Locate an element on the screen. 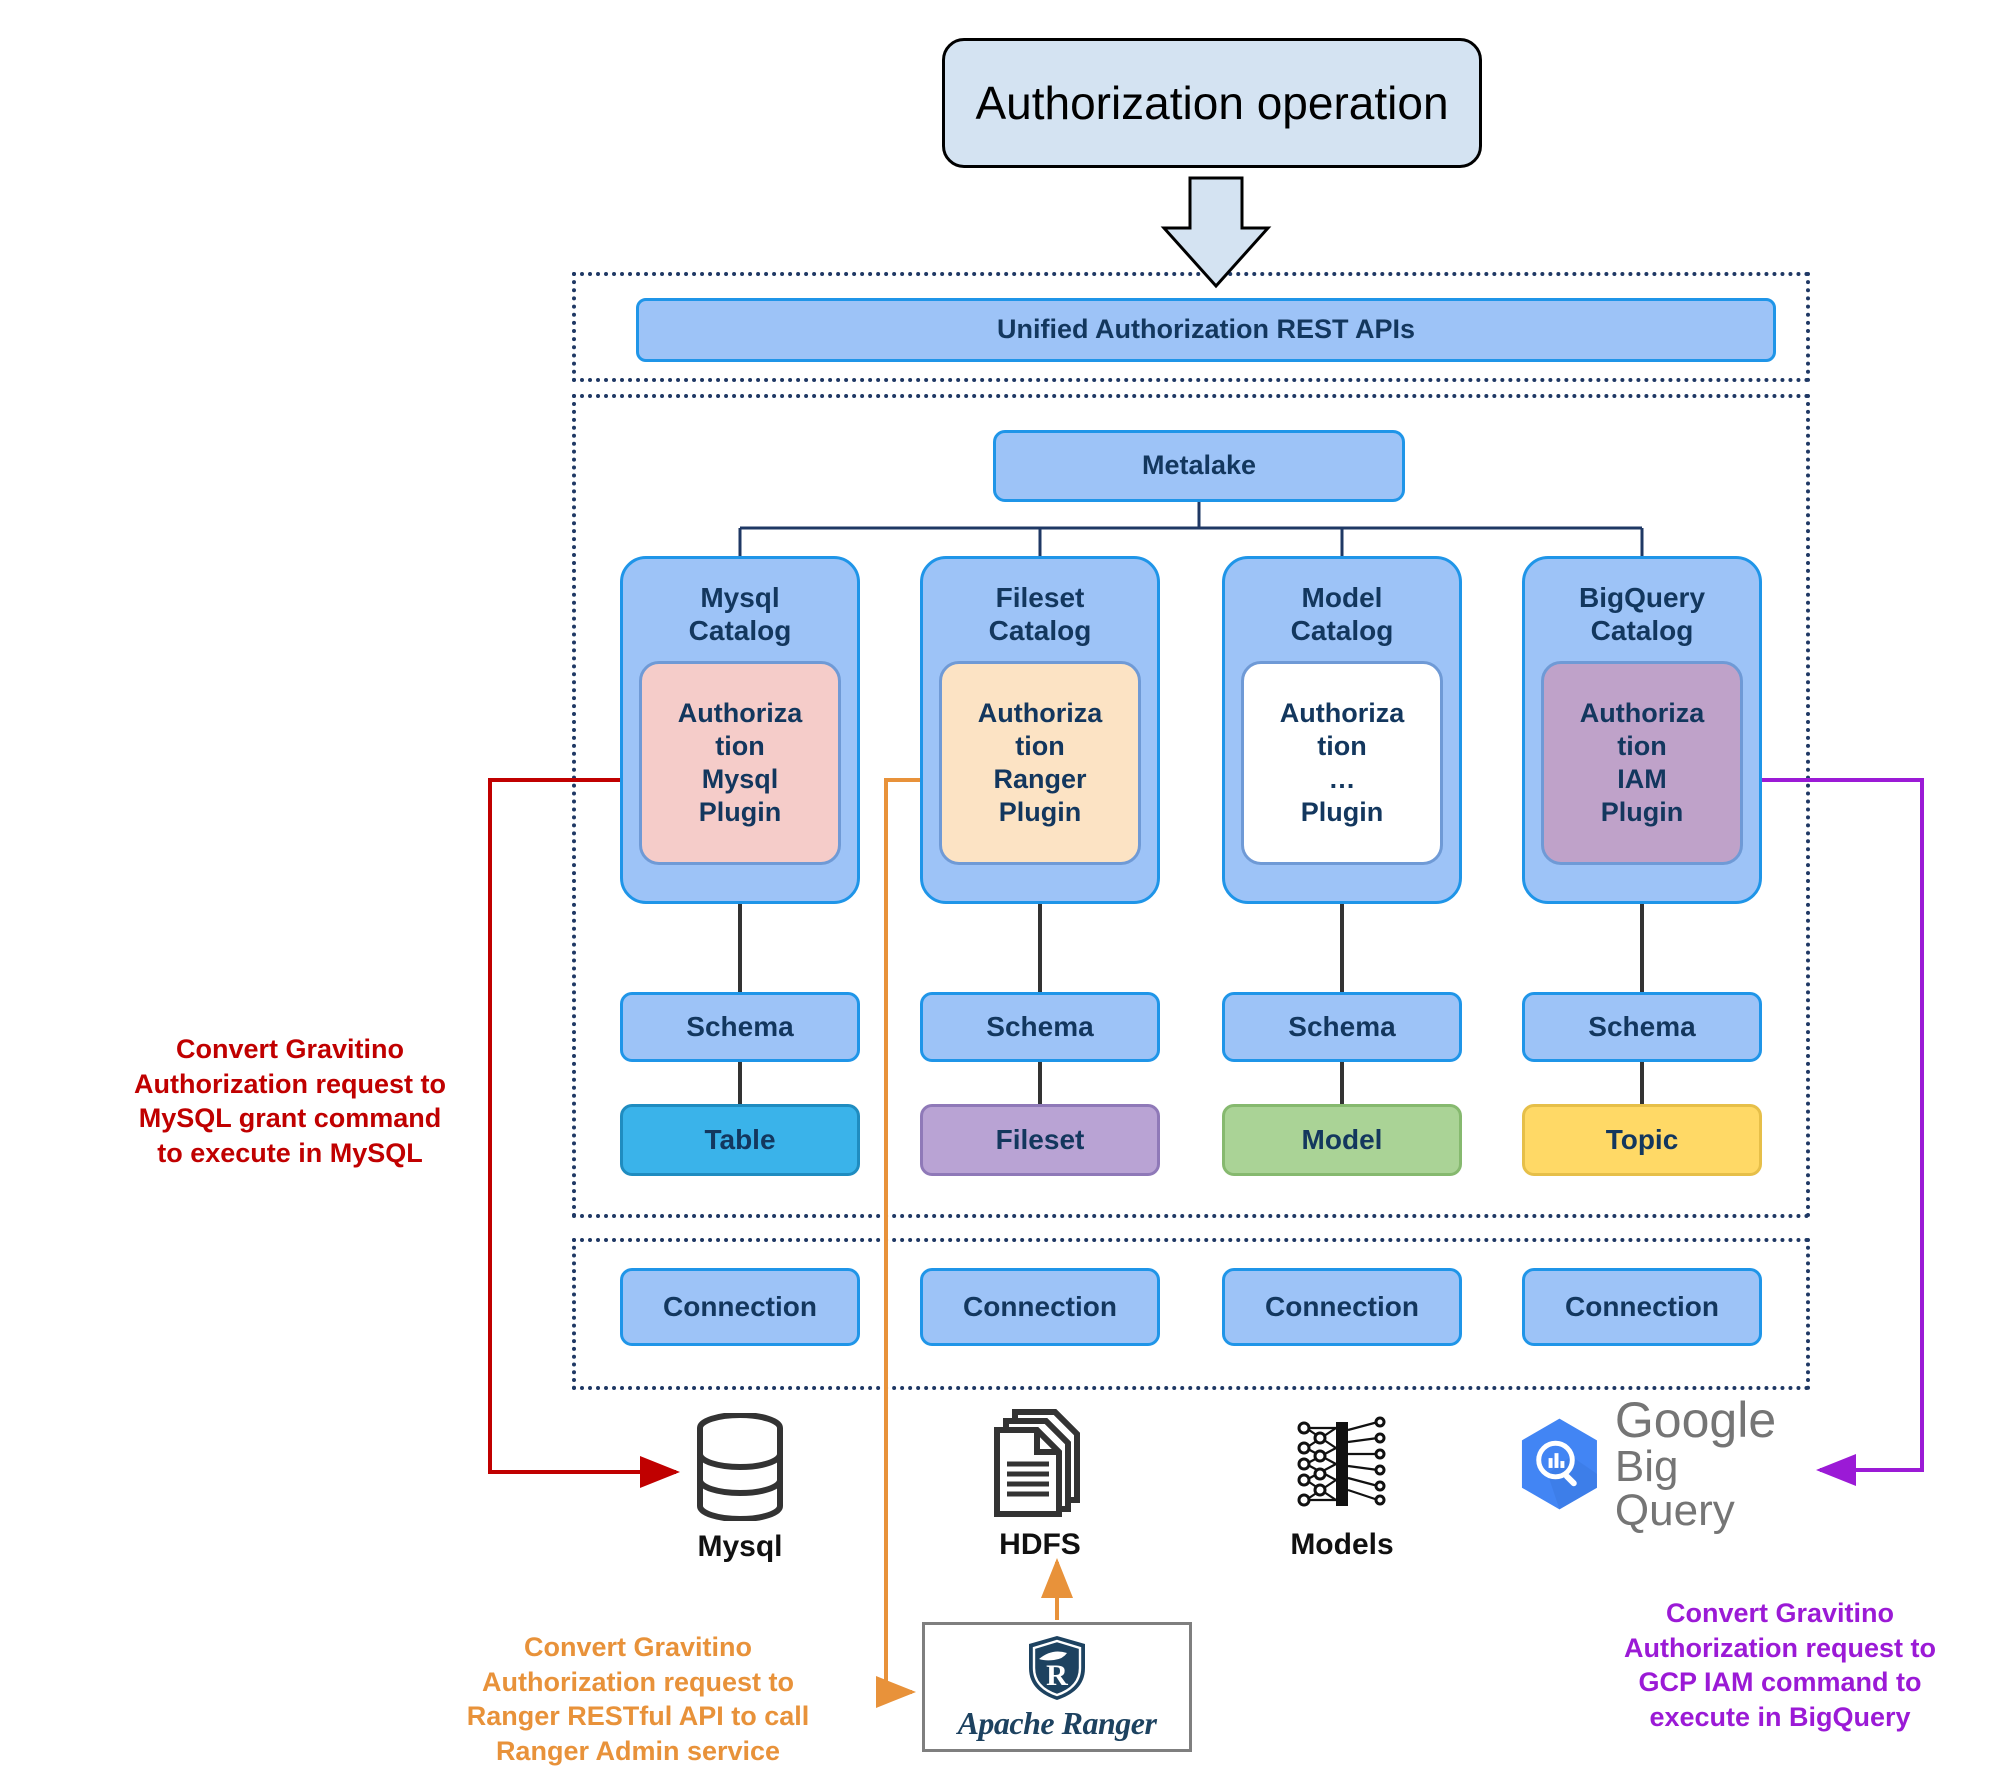 Image resolution: width=2016 pixels, height=1790 pixels. entity-box-model: Model is located at coordinates (1342, 1140).